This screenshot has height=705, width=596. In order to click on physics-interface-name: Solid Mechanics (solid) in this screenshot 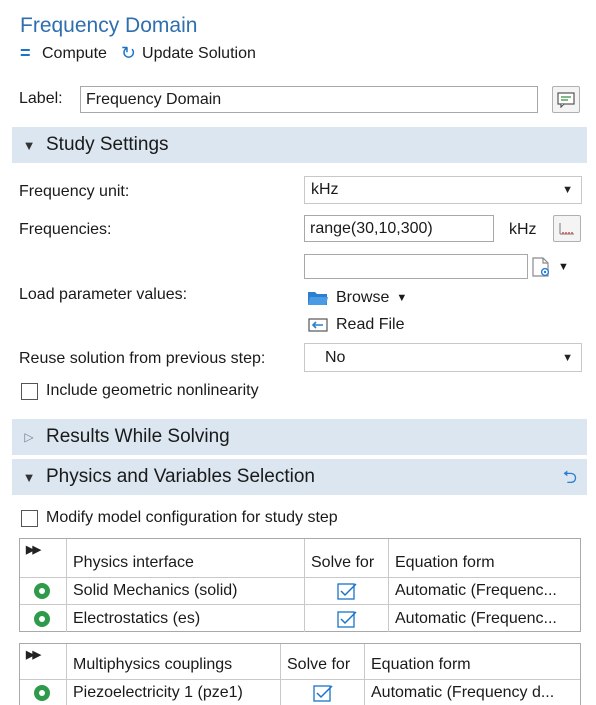, I will do `click(186, 591)`.